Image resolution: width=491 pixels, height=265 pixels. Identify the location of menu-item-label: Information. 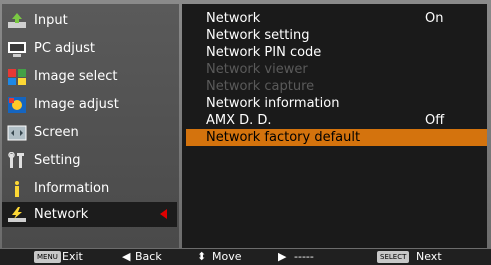
(72, 188).